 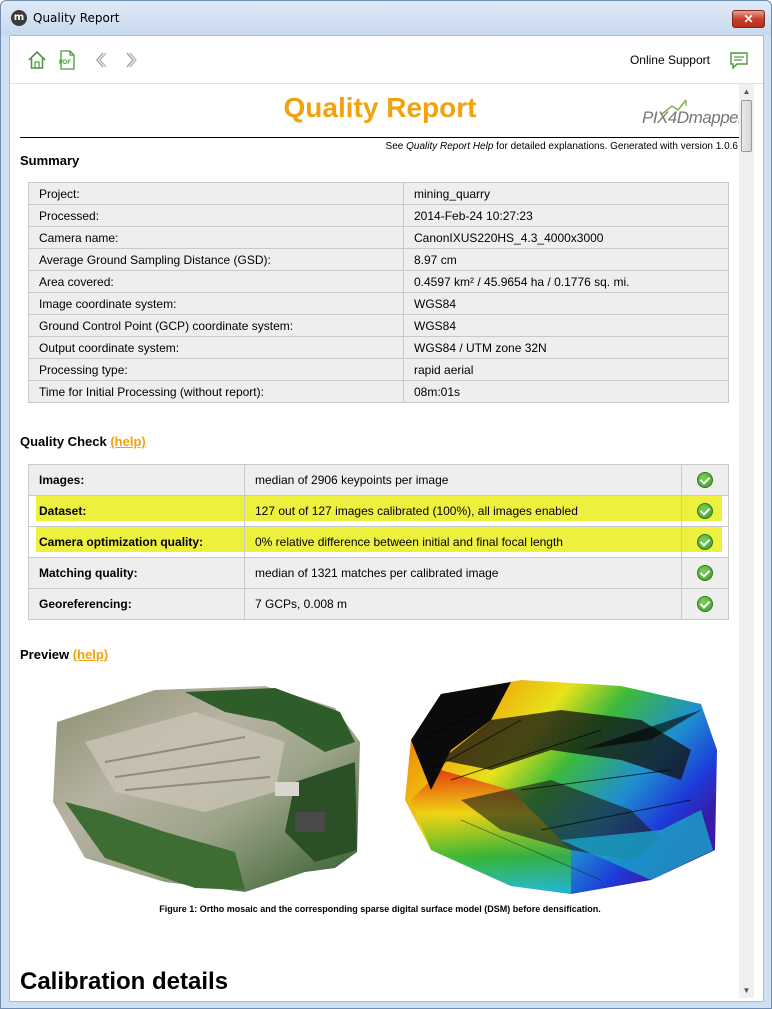 What do you see at coordinates (746, 990) in the screenshot?
I see `scroll-down-arrow-icon: ▼` at bounding box center [746, 990].